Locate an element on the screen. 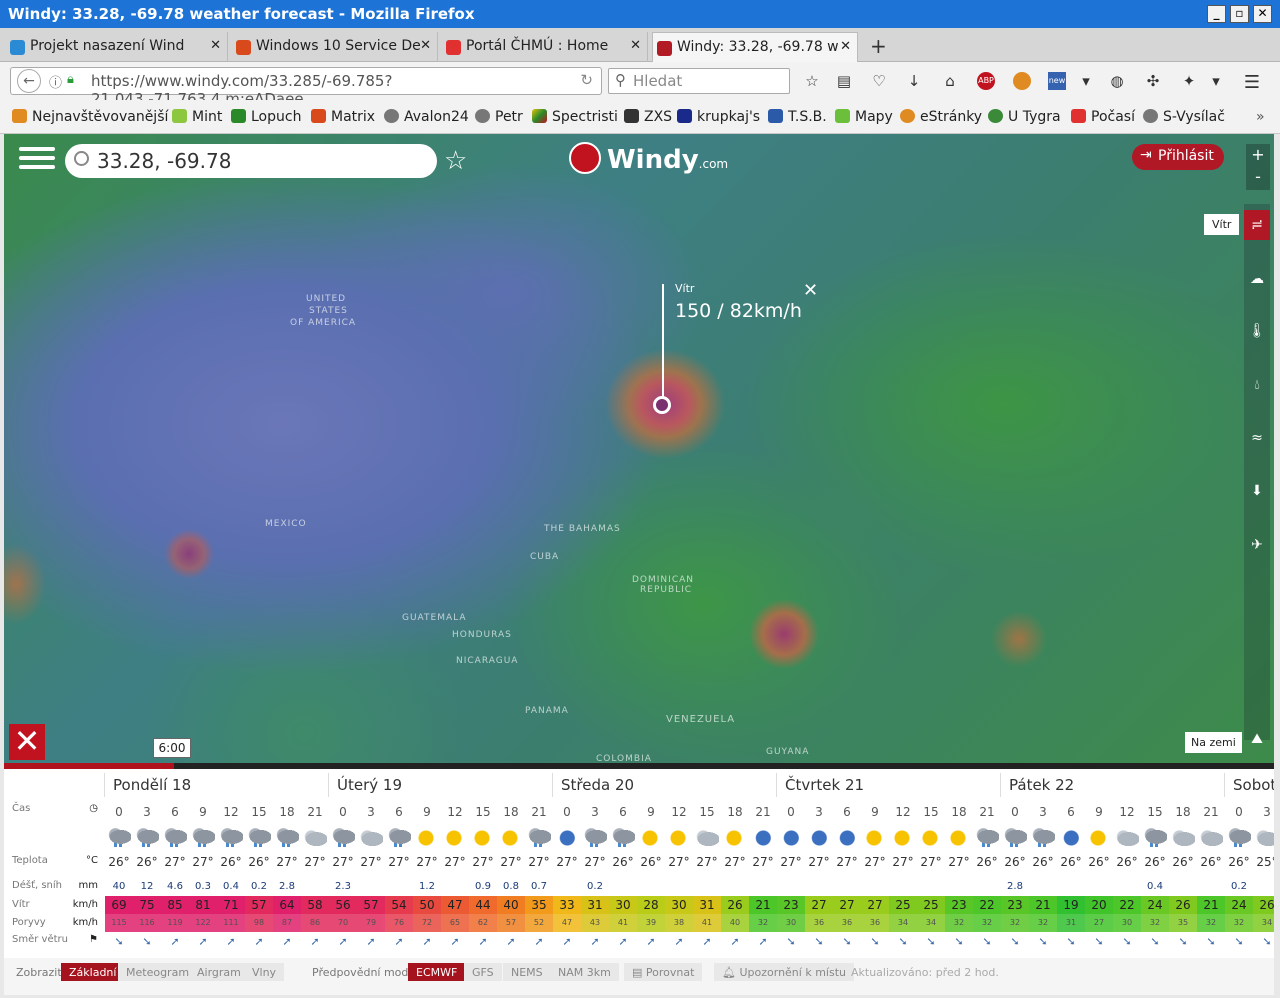 This screenshot has height=998, width=1280. wind-layer-icon: ≓ is located at coordinates (1257, 225).